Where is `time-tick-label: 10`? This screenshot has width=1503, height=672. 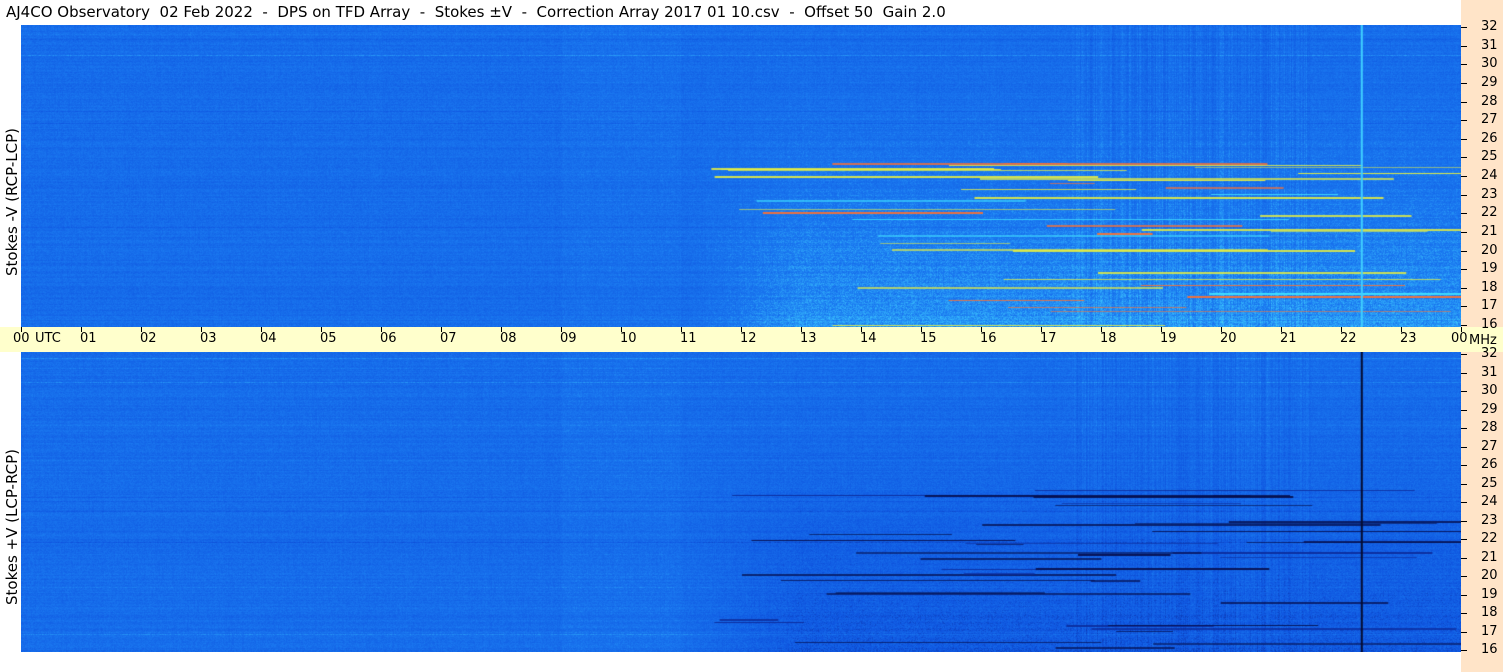 time-tick-label: 10 is located at coordinates (628, 338).